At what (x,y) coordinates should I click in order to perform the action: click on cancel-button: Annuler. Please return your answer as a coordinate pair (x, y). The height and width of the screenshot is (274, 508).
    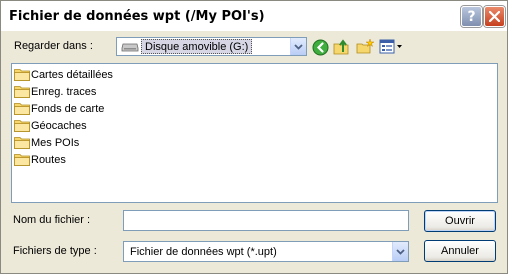
    Looking at the image, I should click on (460, 251).